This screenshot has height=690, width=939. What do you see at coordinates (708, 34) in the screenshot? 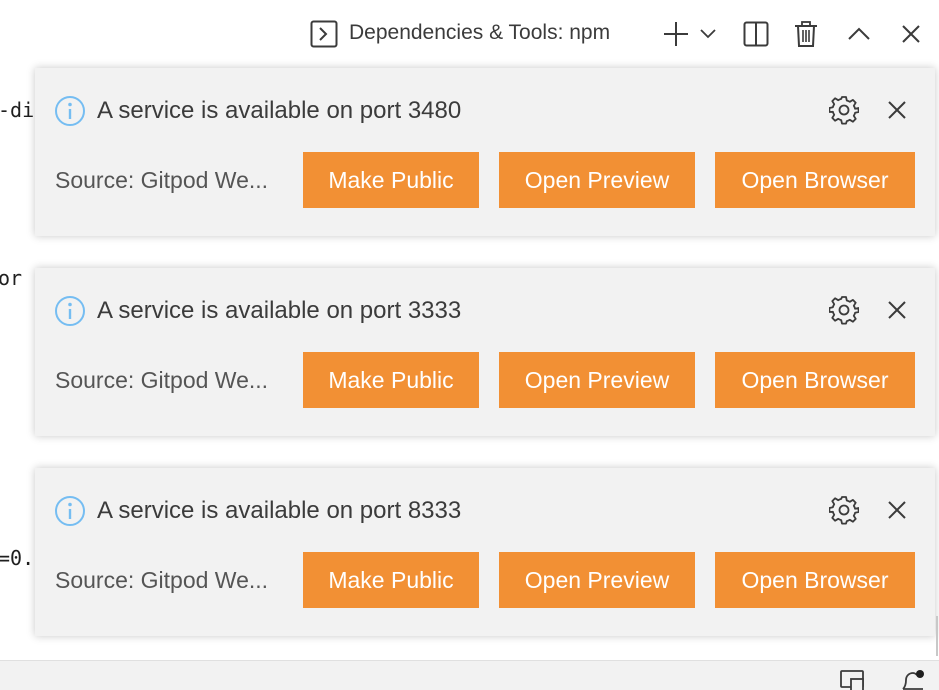
I see `chevron-down-icon` at bounding box center [708, 34].